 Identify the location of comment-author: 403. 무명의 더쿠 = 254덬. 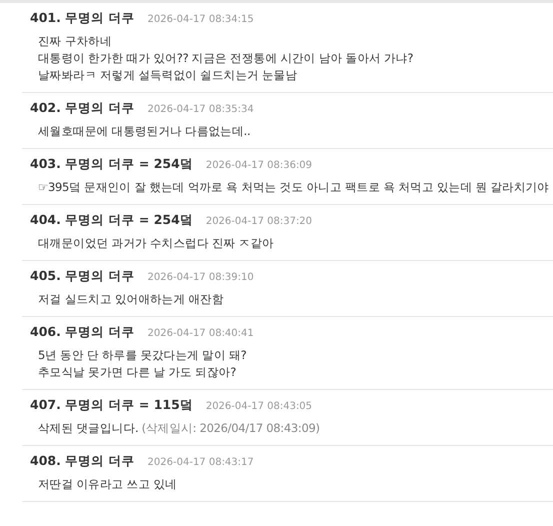
(111, 164).